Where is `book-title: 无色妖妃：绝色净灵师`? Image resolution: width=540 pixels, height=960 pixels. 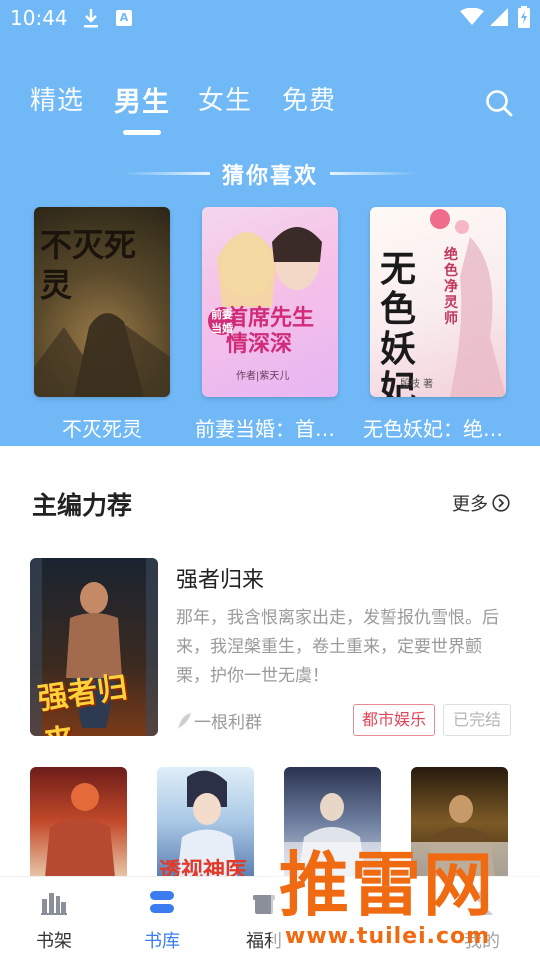
book-title: 无色妖妃：绝色净灵师 is located at coordinates (438, 429).